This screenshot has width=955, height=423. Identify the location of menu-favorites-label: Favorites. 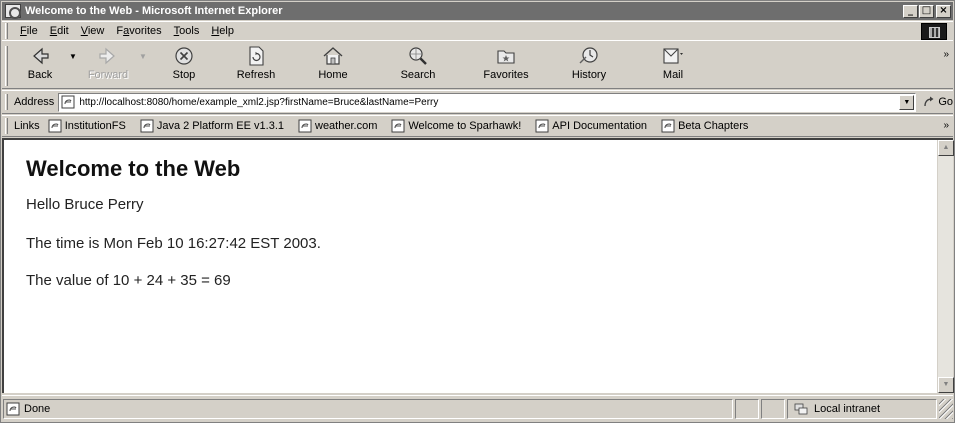
(139, 31).